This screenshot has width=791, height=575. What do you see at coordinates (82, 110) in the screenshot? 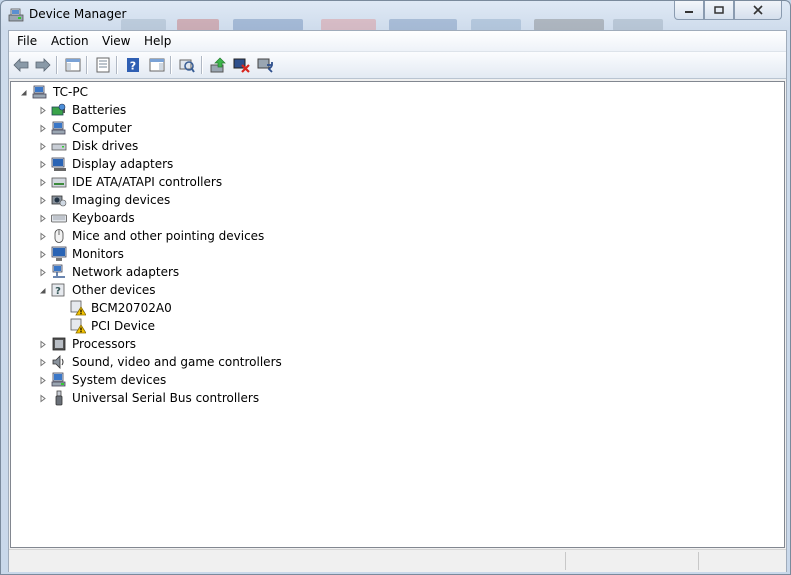
I see `tree-category-node: Batteries` at bounding box center [82, 110].